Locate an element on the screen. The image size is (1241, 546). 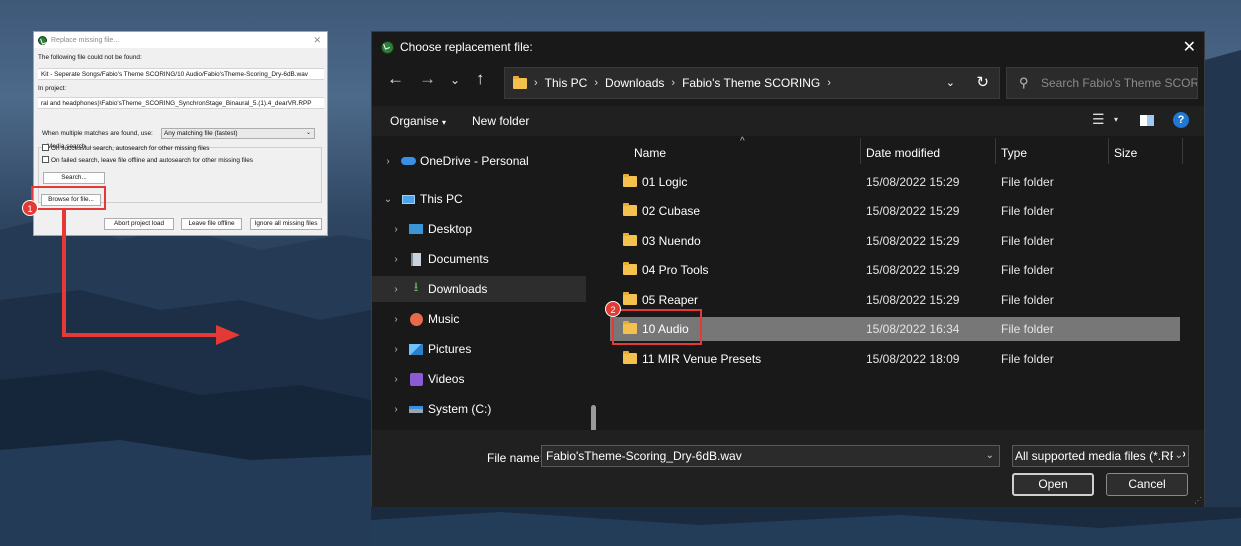
documents-icon is located at coordinates (416, 259).